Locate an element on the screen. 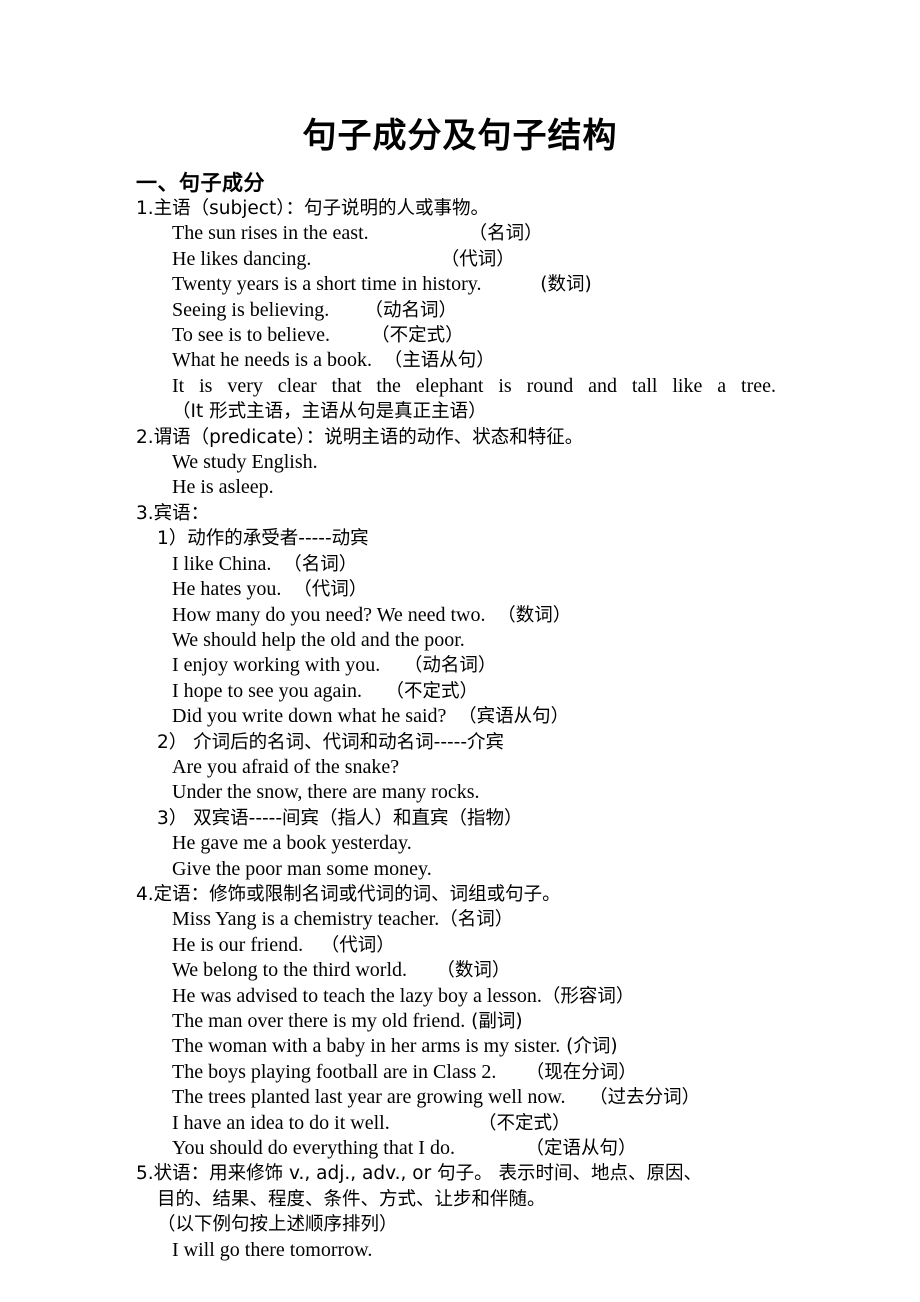 The image size is (920, 1302). example-sentence: What he needs is a book. is located at coordinates (272, 360).